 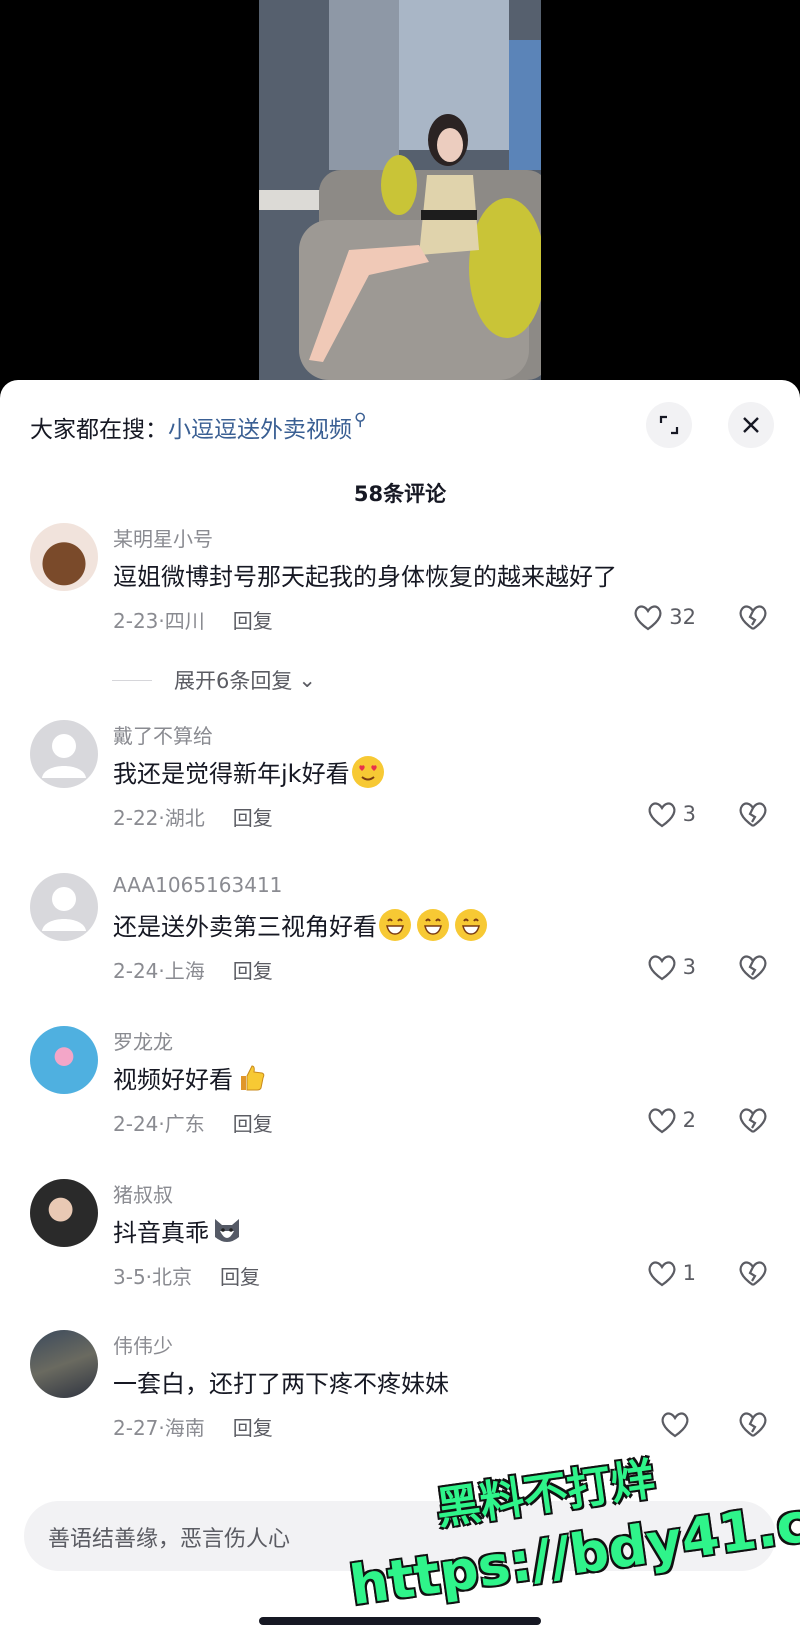 I want to click on comment-username: 某明星小号, so click(x=163, y=537).